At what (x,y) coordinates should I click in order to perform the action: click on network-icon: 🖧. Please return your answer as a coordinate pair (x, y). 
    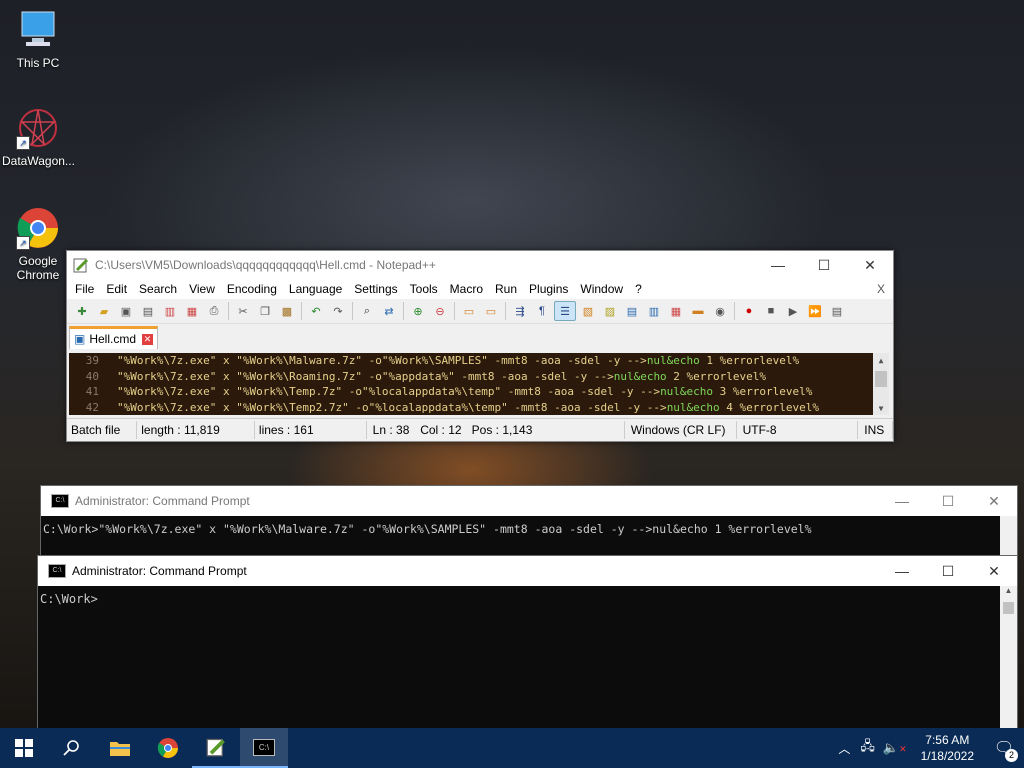
    Looking at the image, I should click on (867, 748).